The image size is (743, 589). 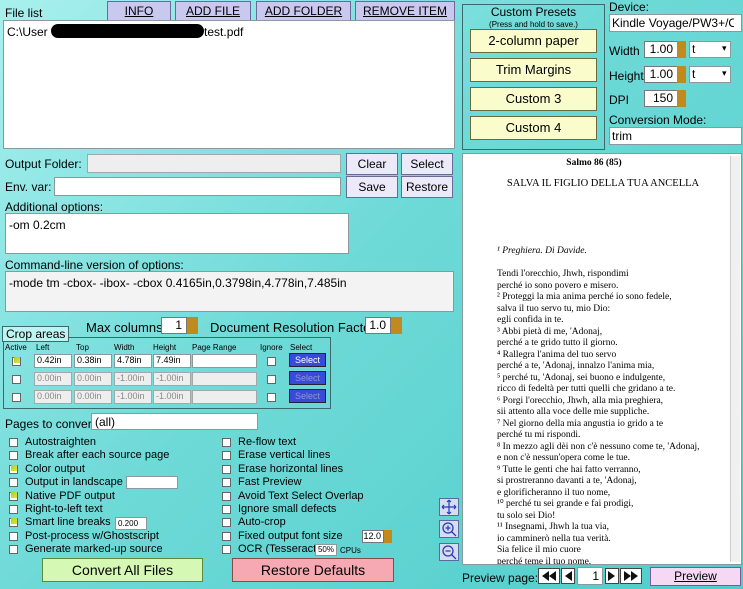 I want to click on first-page-icon, so click(x=549, y=576).